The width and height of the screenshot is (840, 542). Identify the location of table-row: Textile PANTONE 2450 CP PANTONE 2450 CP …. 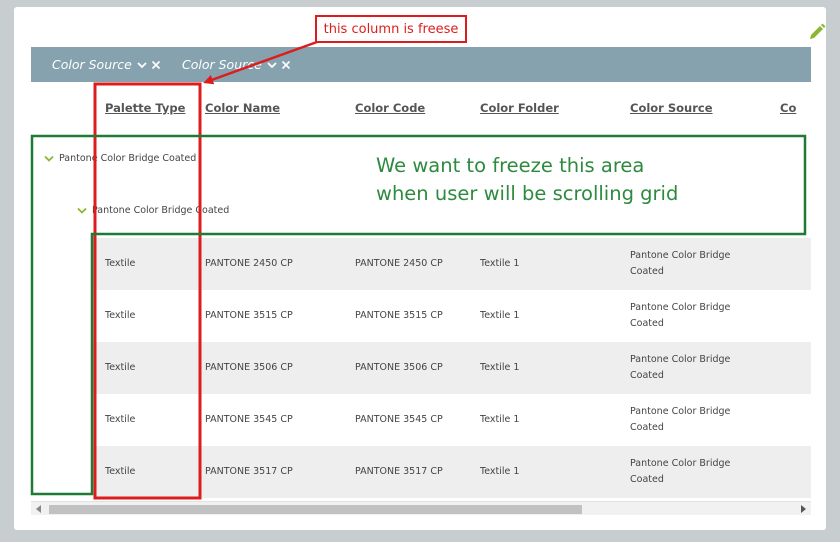
(452, 264).